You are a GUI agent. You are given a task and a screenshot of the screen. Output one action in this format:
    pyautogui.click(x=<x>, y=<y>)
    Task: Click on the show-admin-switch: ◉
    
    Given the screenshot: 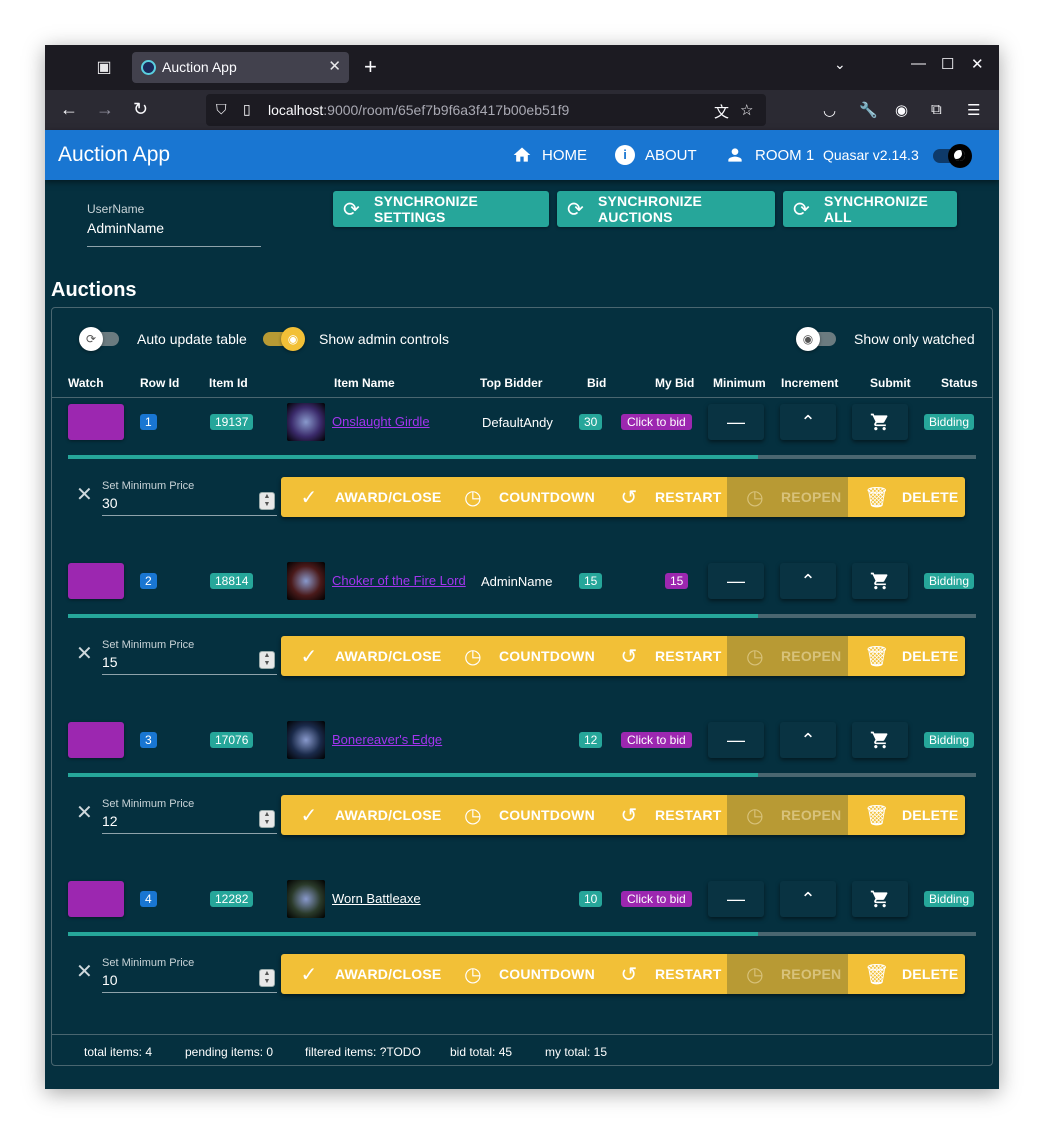 What is the action you would take?
    pyautogui.click(x=283, y=339)
    